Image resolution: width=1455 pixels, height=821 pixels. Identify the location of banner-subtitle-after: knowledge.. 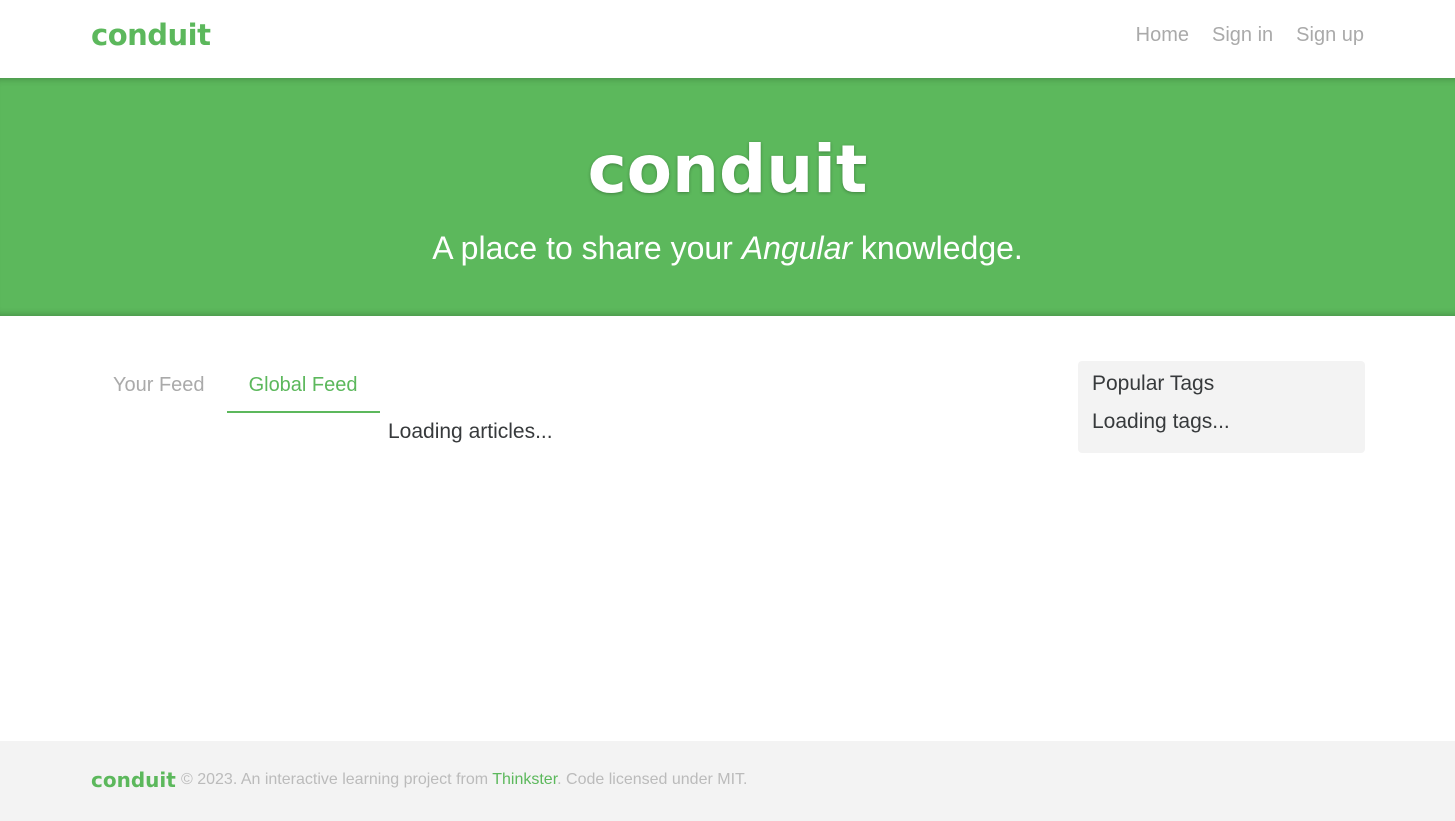
(937, 248).